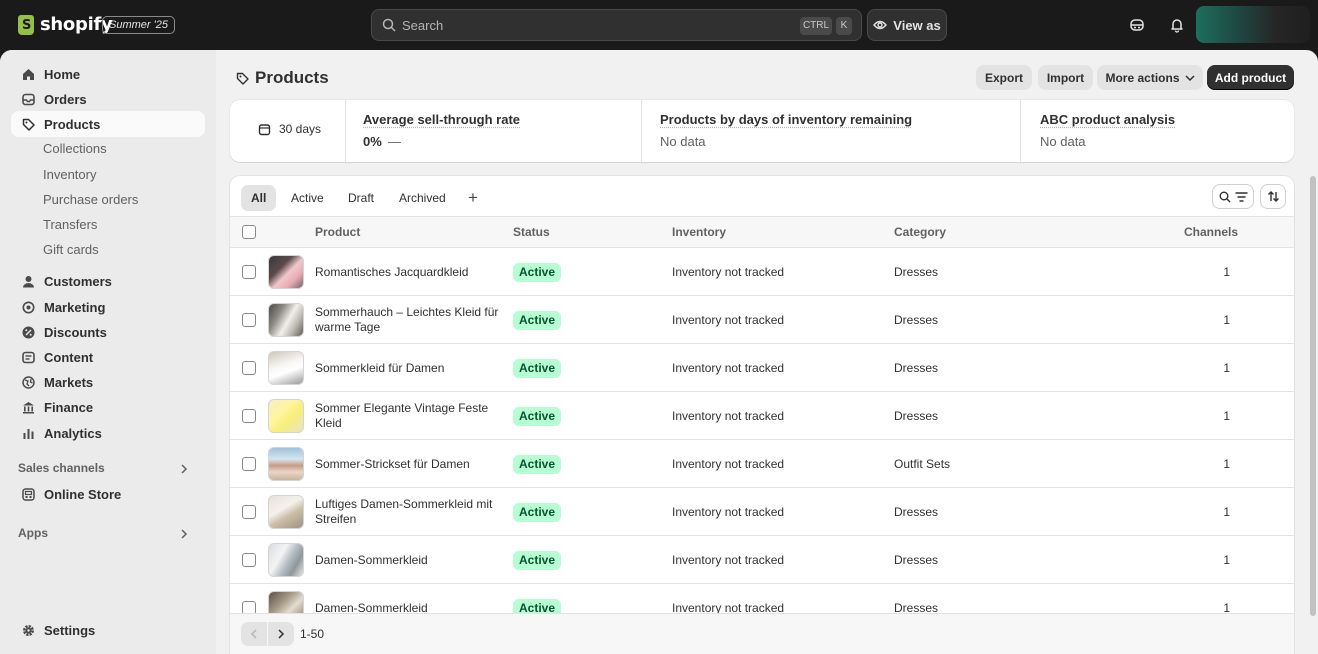  I want to click on add-view-button: +, so click(473, 198).